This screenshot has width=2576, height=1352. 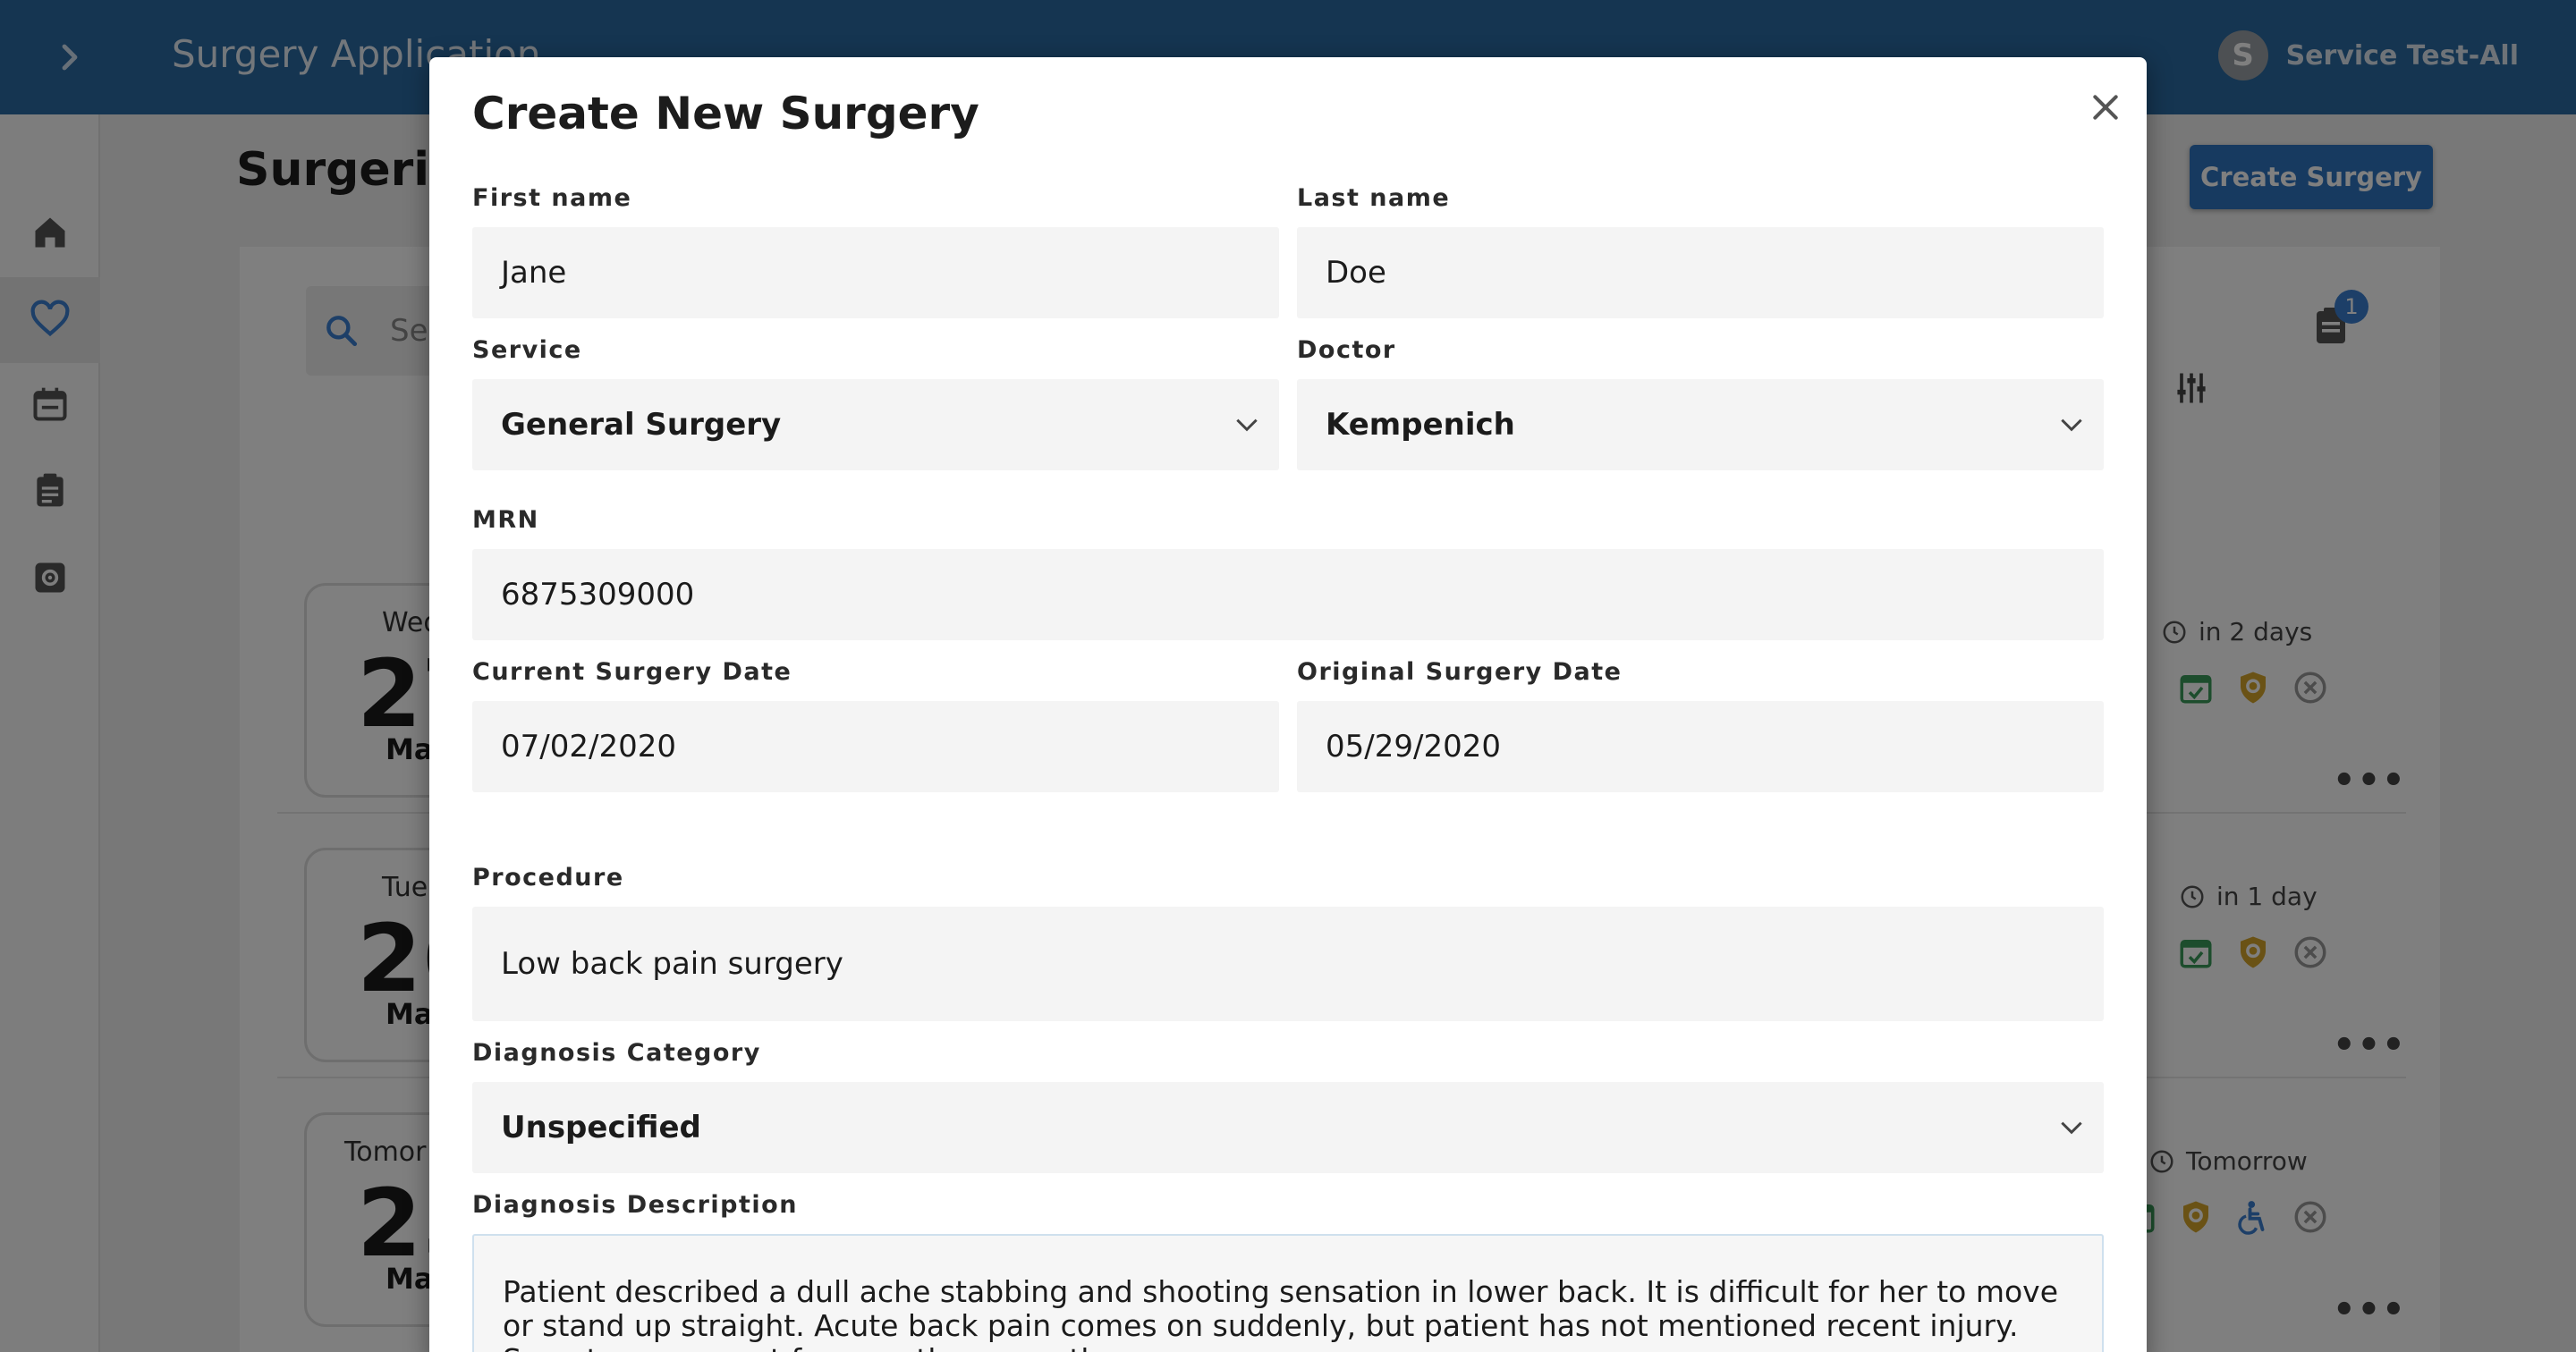 I want to click on mrn-field: 6875309000, so click(x=1288, y=594).